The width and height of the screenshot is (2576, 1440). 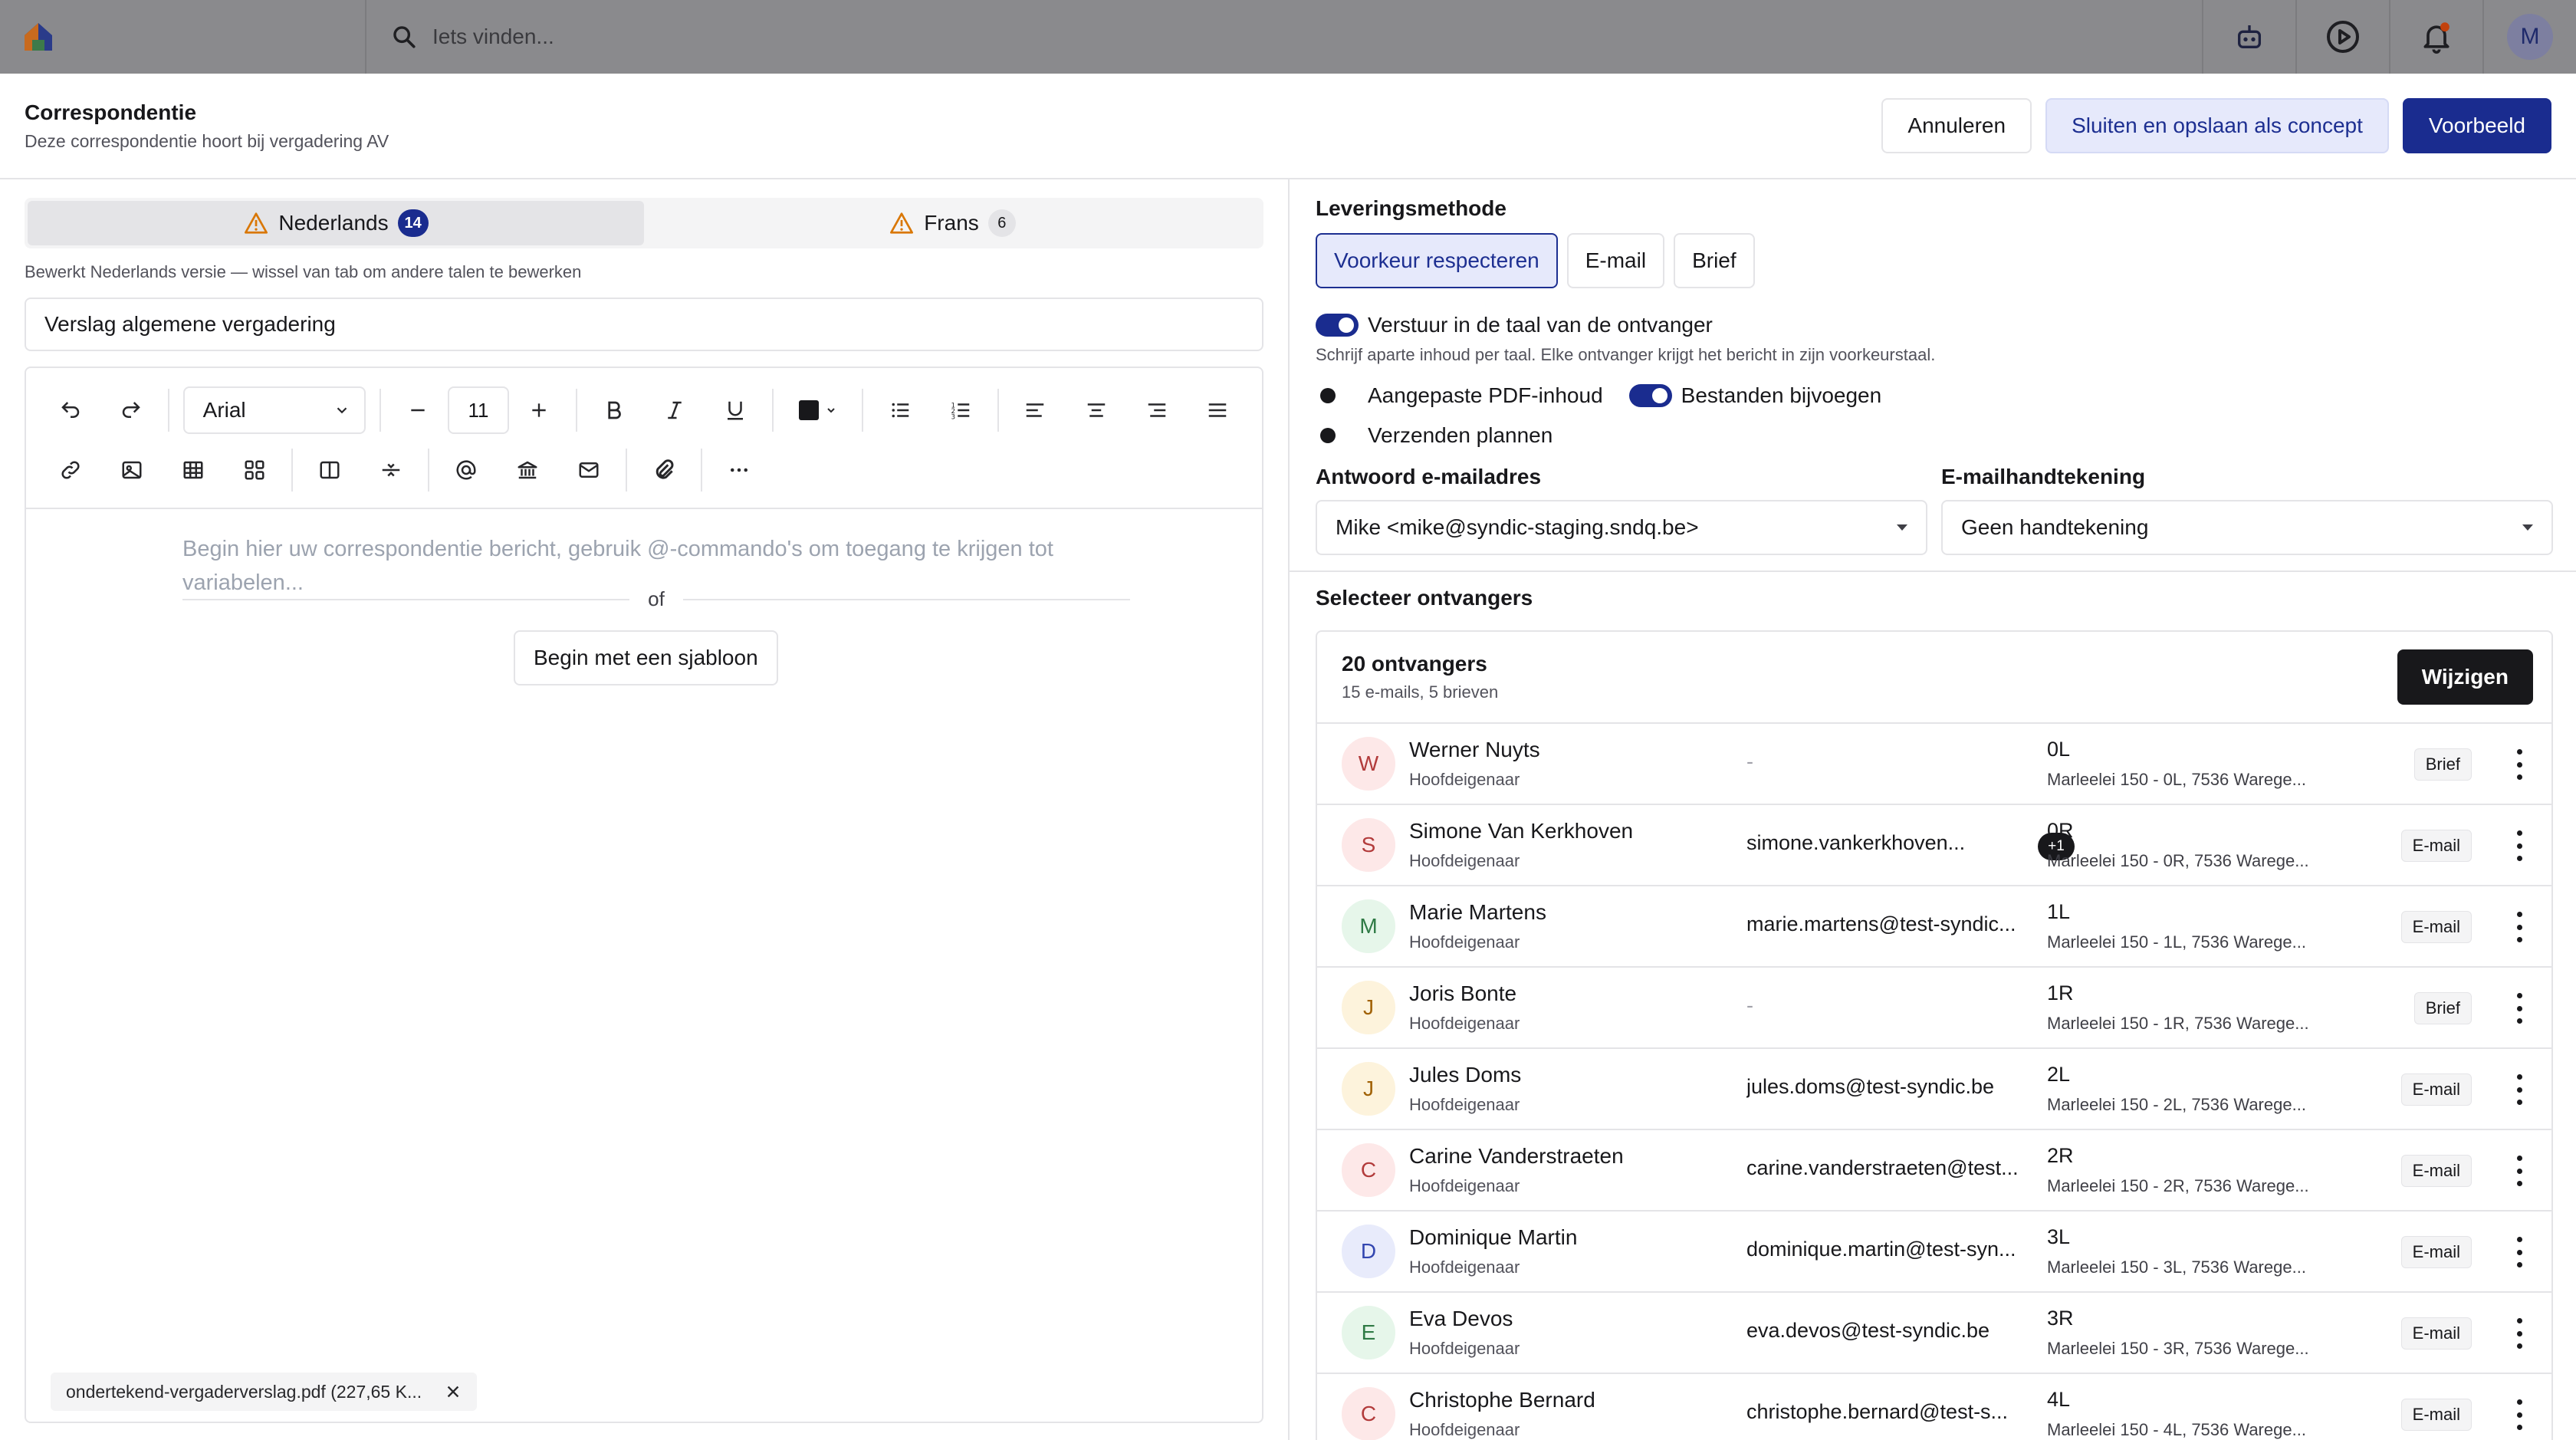 What do you see at coordinates (2249, 37) in the screenshot?
I see `assistant-button` at bounding box center [2249, 37].